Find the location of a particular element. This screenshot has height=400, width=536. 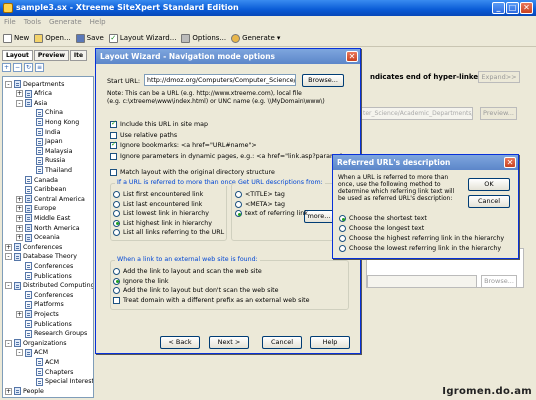

referred-radio: List all links referring to the URL is located at coordinates (168, 232).